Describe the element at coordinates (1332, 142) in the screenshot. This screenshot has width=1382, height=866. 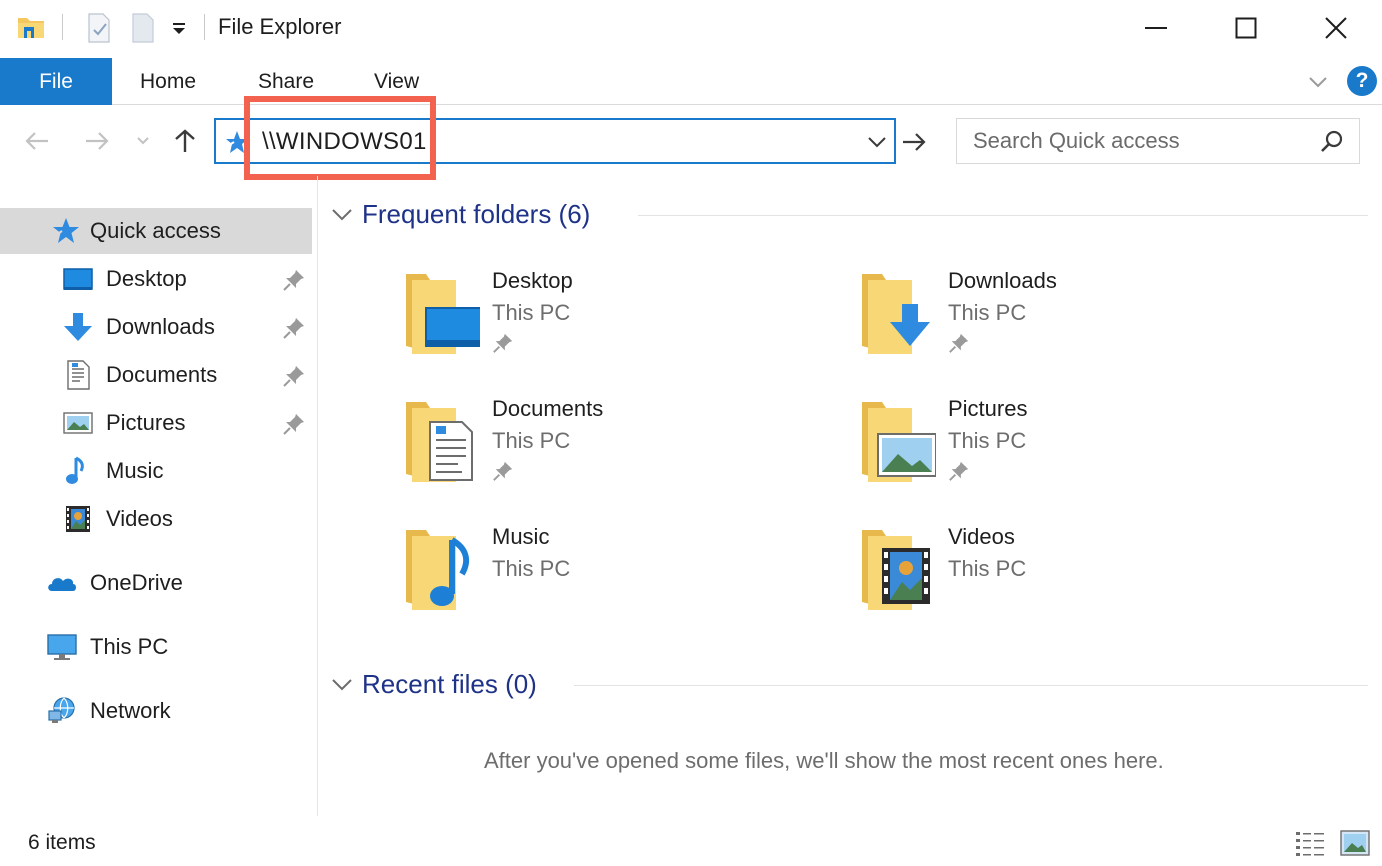
I see `search-icon` at that location.